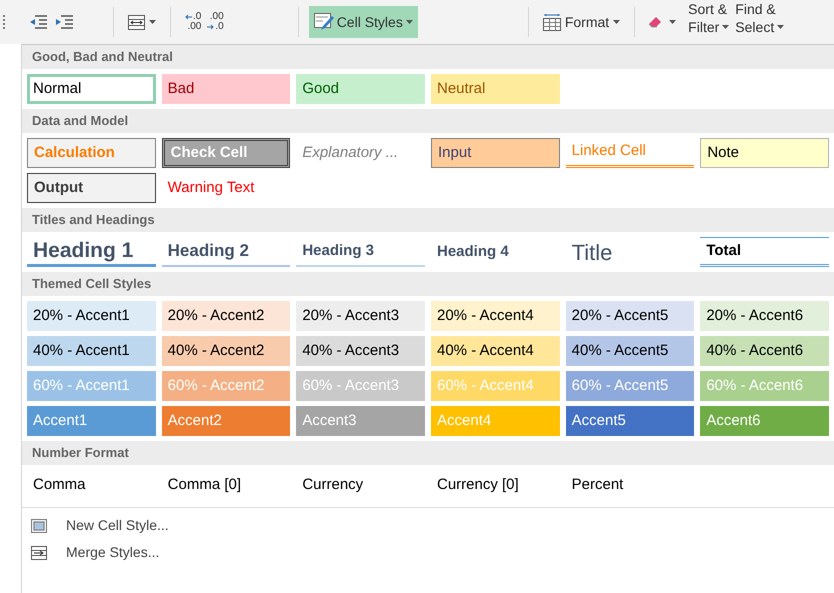  I want to click on cell-style-option: Neutral, so click(495, 89).